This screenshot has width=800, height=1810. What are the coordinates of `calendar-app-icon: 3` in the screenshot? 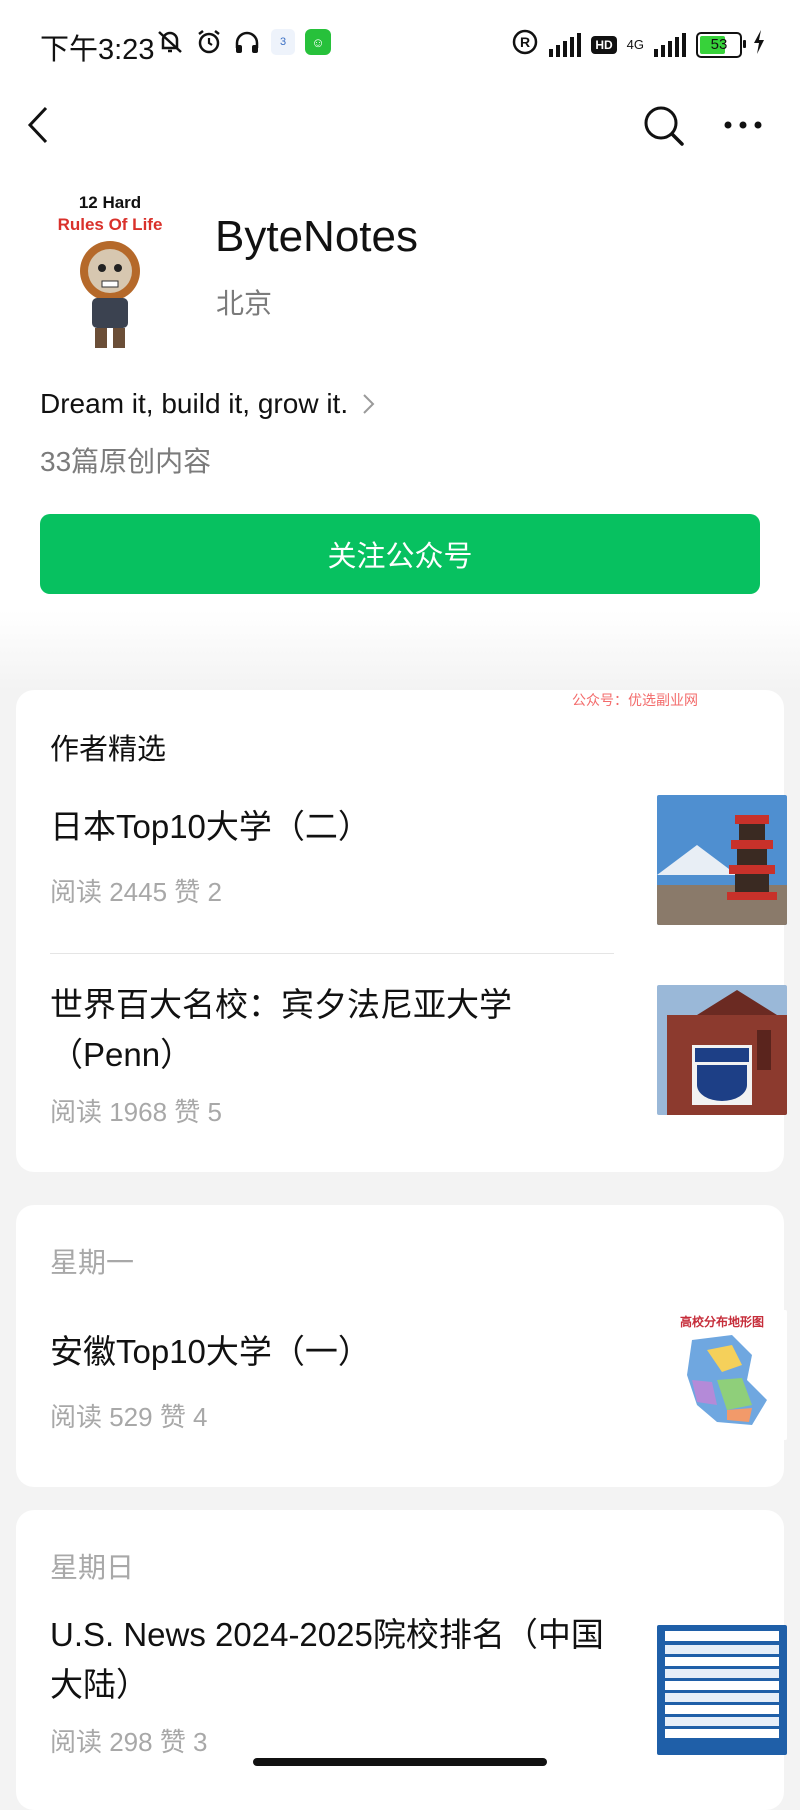 It's located at (283, 42).